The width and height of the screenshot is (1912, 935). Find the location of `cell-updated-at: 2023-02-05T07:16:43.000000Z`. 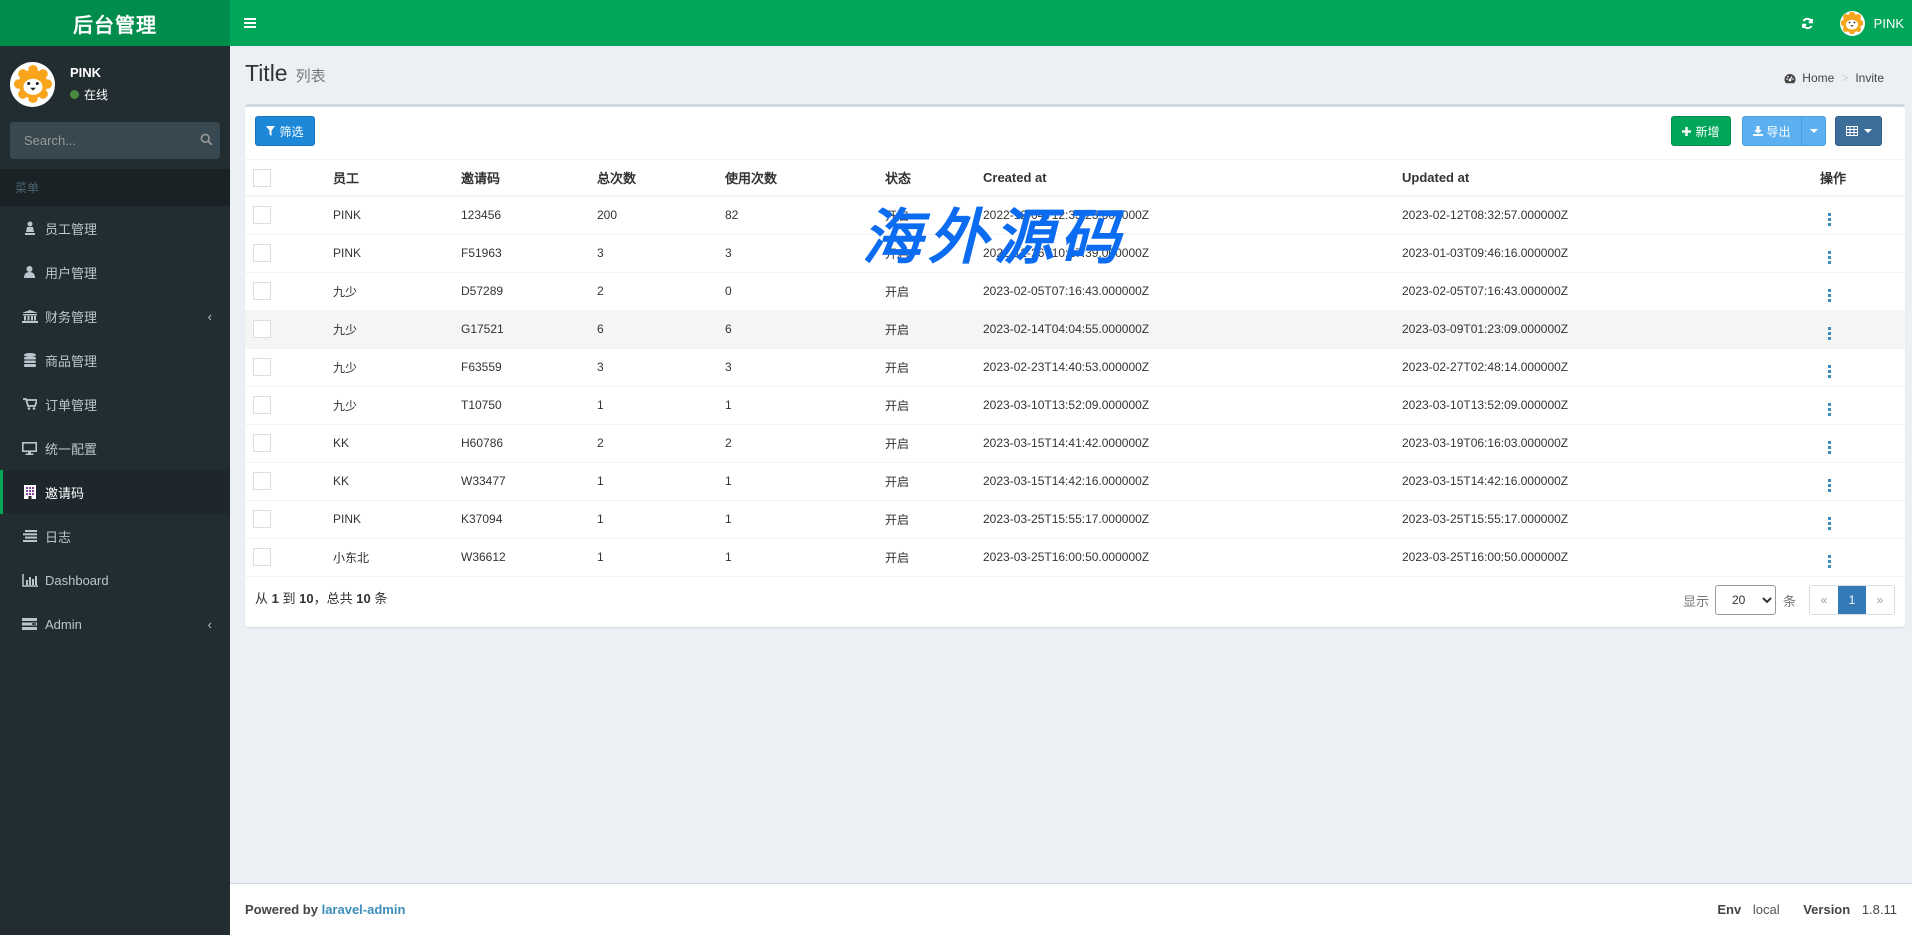

cell-updated-at: 2023-02-05T07:16:43.000000Z is located at coordinates (1611, 291).